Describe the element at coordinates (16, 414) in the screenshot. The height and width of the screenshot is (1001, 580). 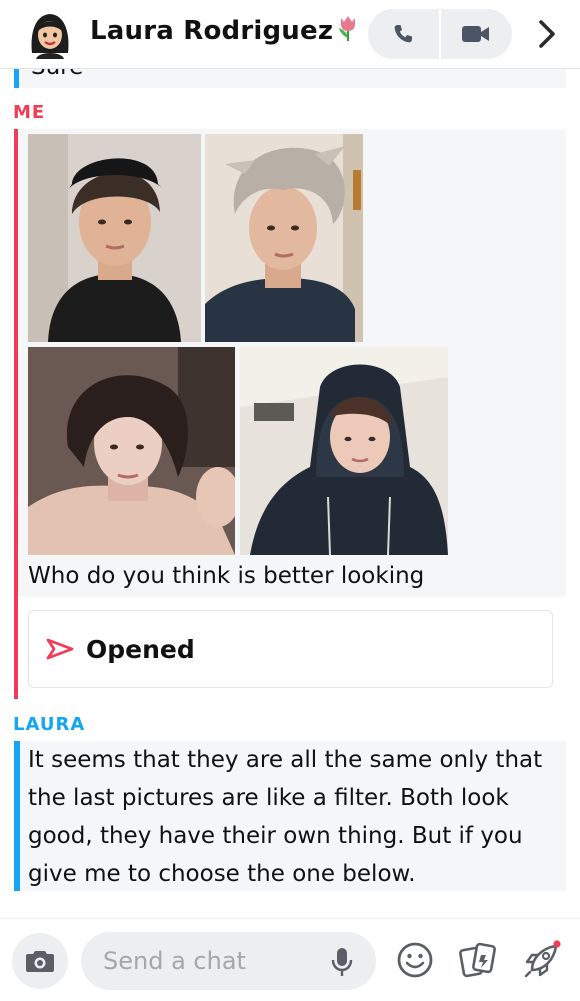
I see `me-accent-bar` at that location.